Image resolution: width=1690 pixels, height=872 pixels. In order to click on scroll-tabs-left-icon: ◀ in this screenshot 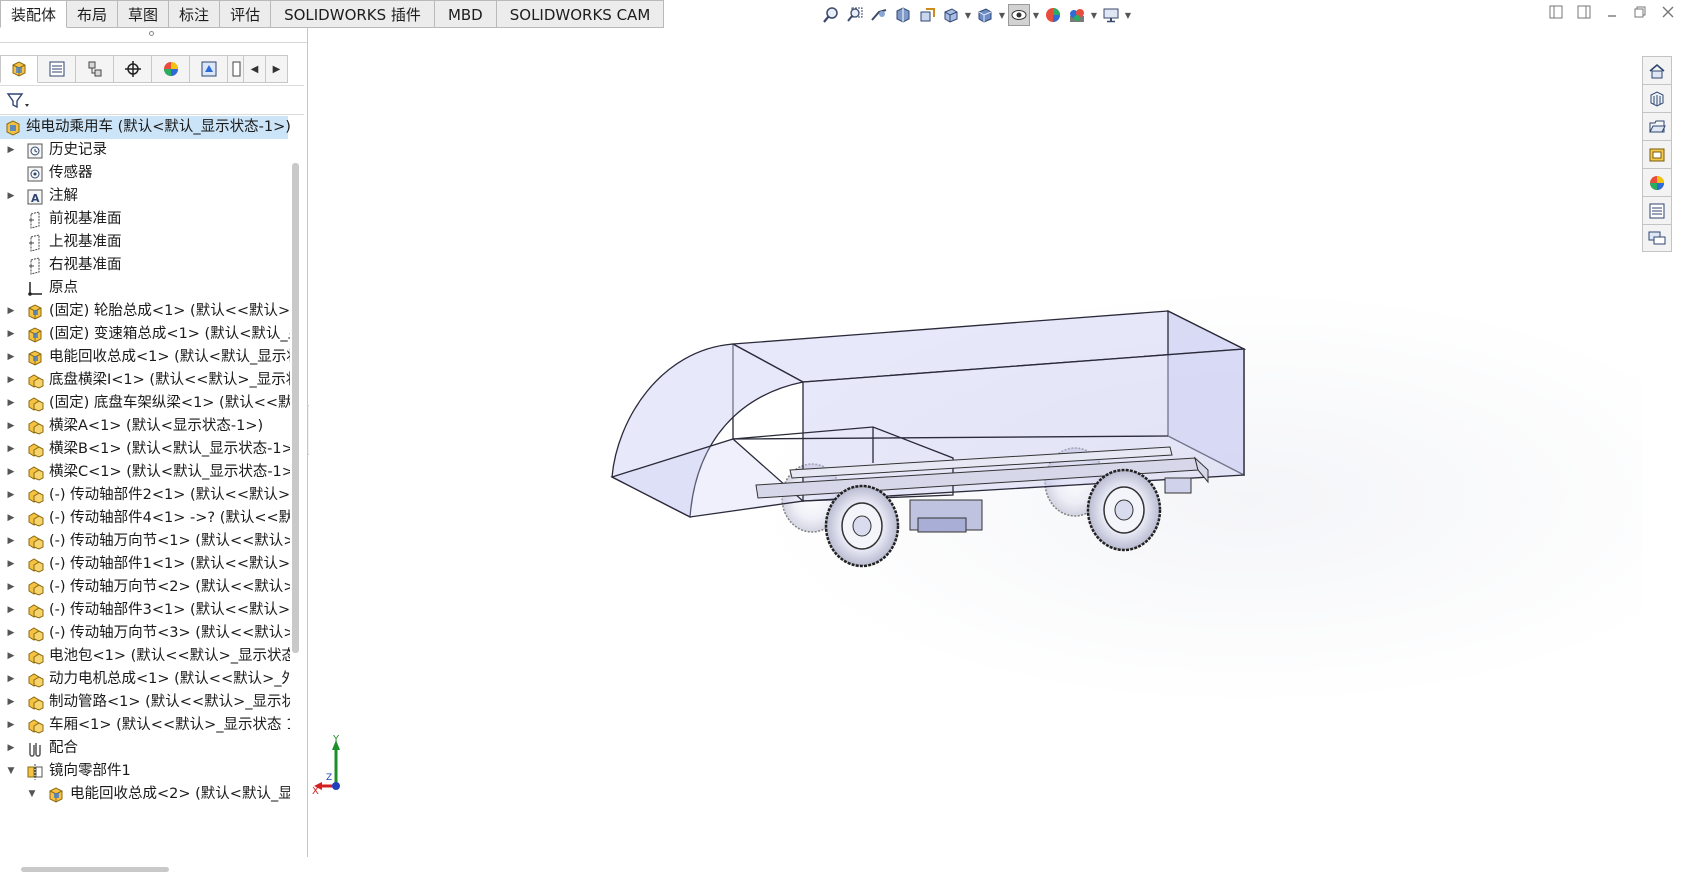, I will do `click(255, 69)`.